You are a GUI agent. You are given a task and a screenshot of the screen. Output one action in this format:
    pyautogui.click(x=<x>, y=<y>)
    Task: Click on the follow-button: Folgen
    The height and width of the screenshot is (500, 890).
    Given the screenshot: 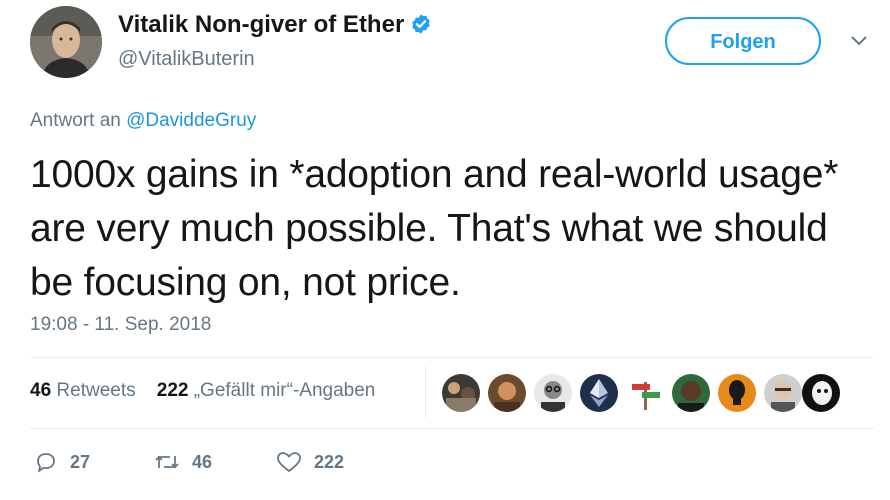 What is the action you would take?
    pyautogui.click(x=743, y=41)
    